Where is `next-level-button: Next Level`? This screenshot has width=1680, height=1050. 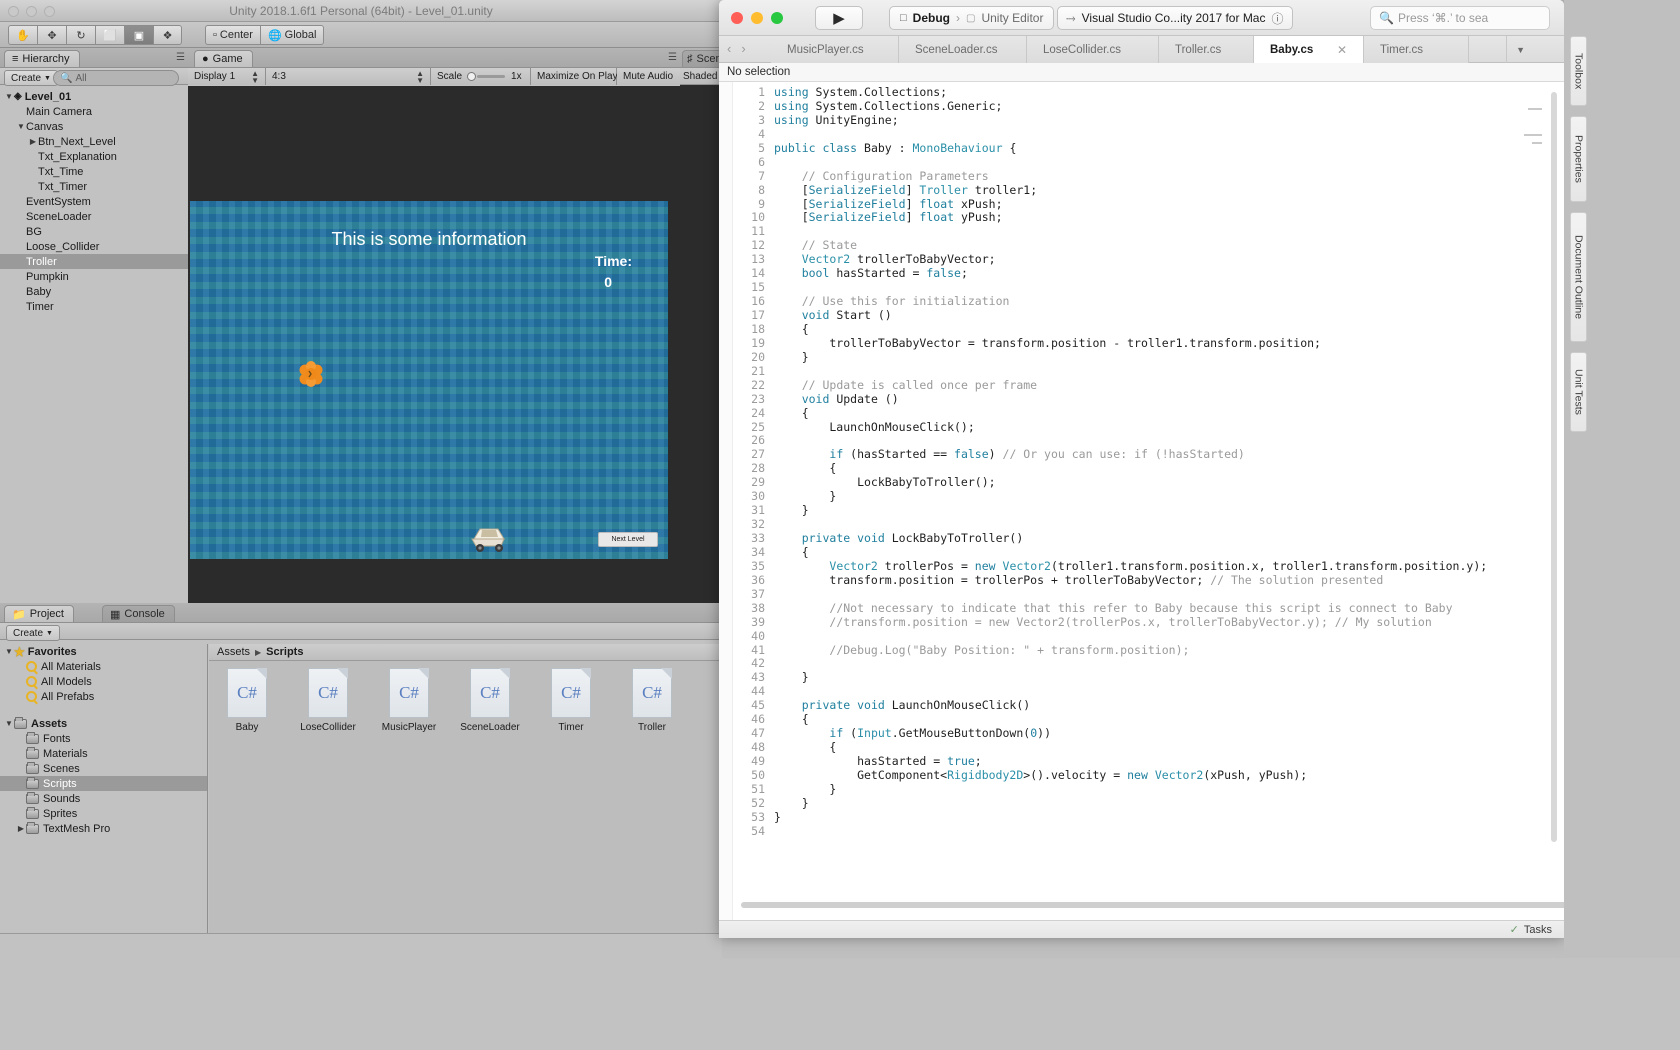 next-level-button: Next Level is located at coordinates (628, 539).